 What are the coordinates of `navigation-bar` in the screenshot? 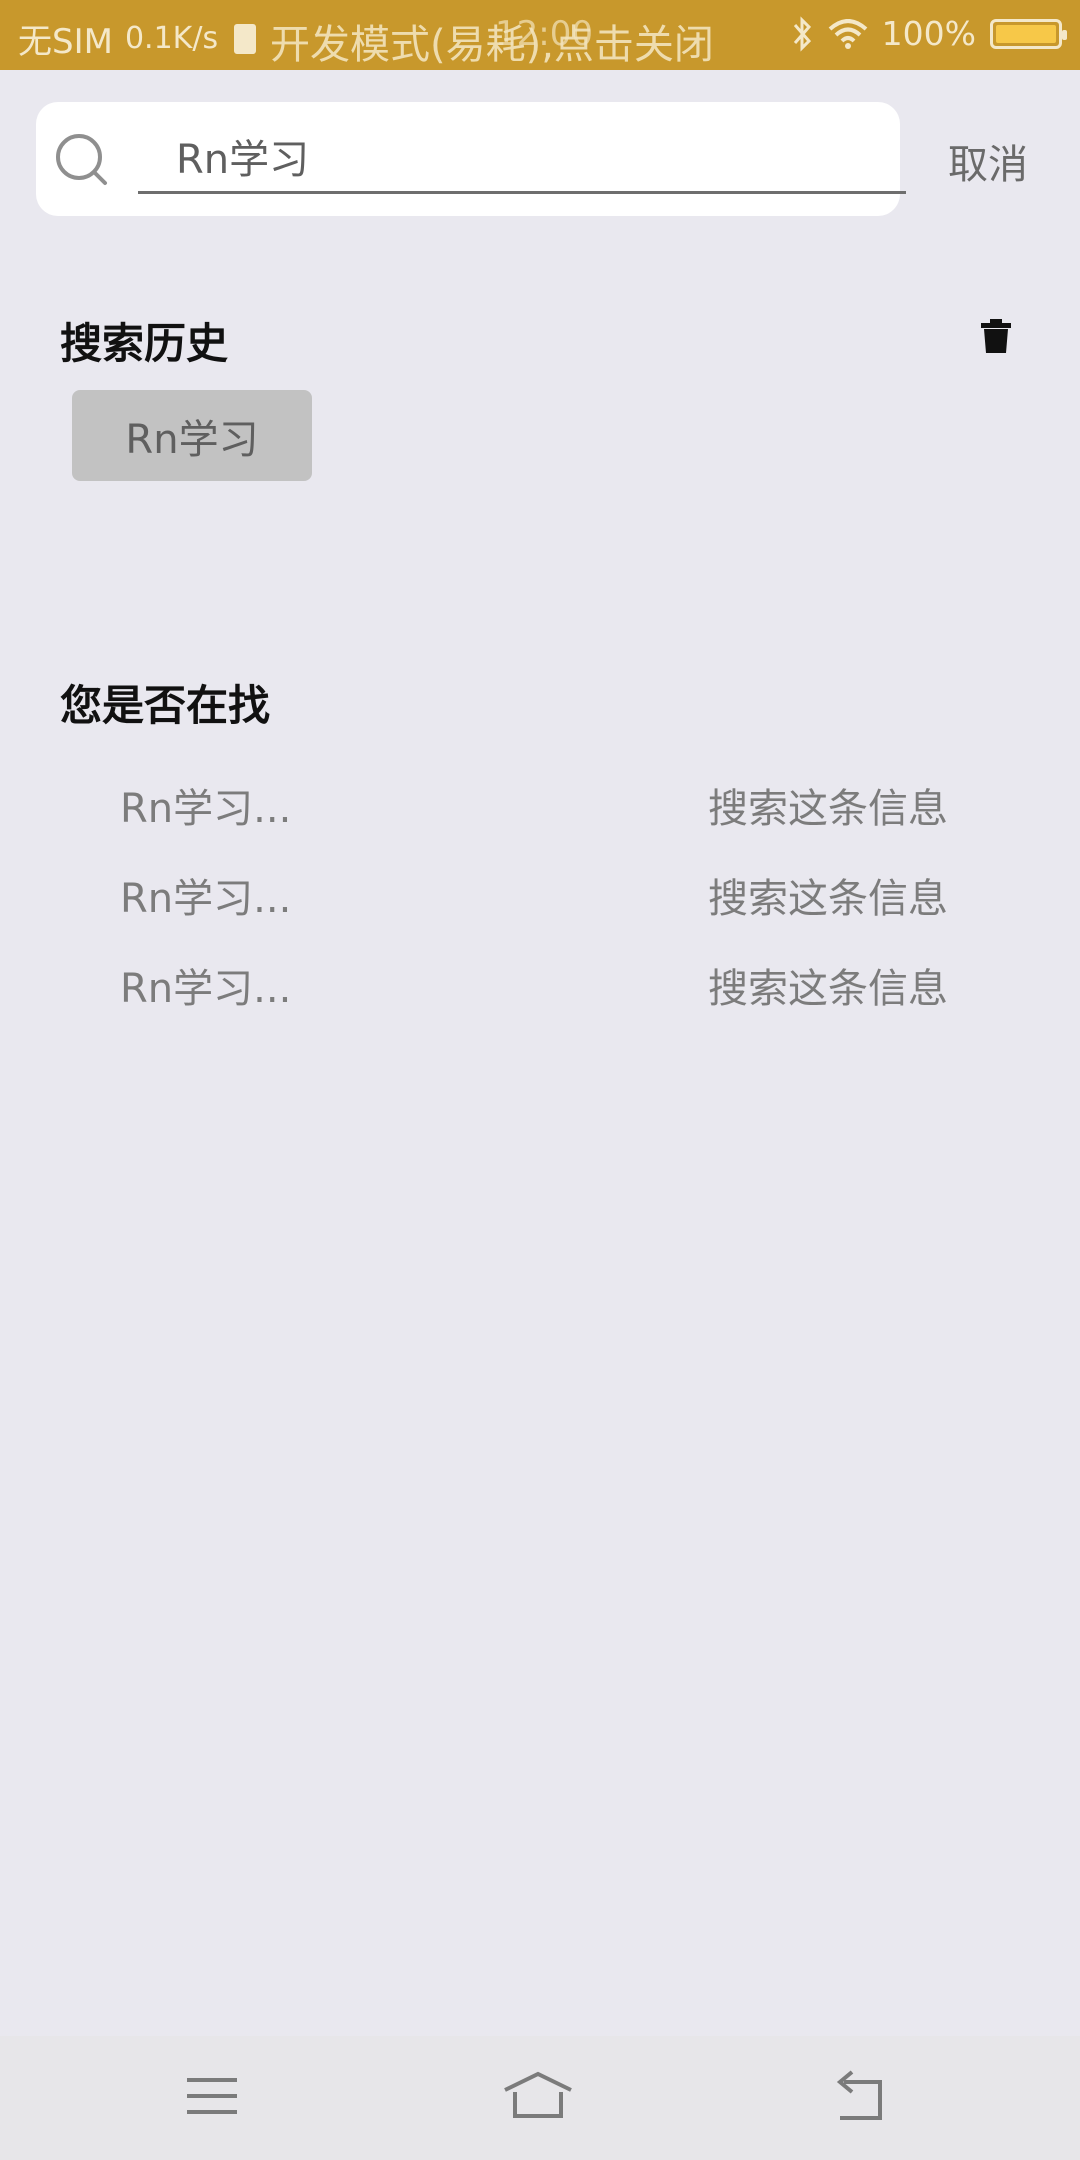 It's located at (540, 2098).